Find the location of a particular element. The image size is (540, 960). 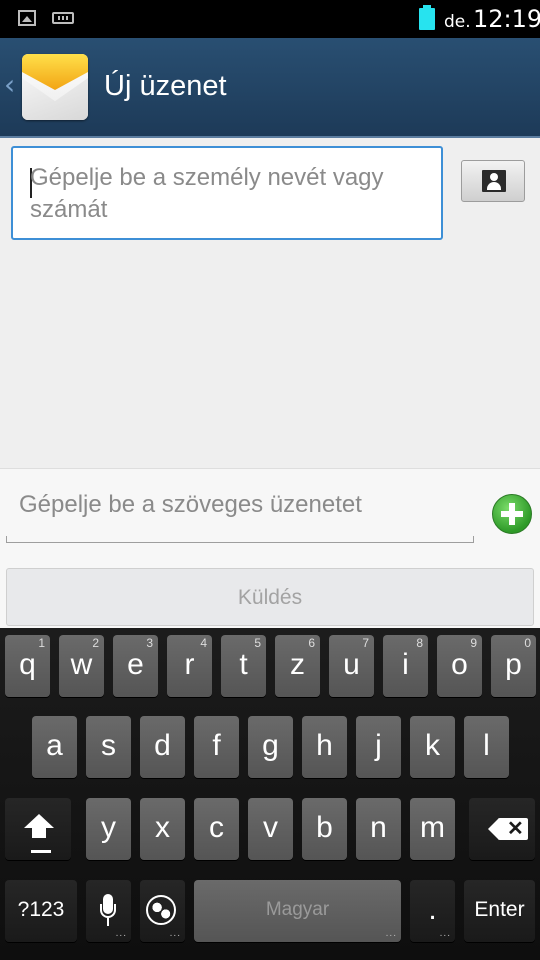

key-x: x is located at coordinates (162, 829).